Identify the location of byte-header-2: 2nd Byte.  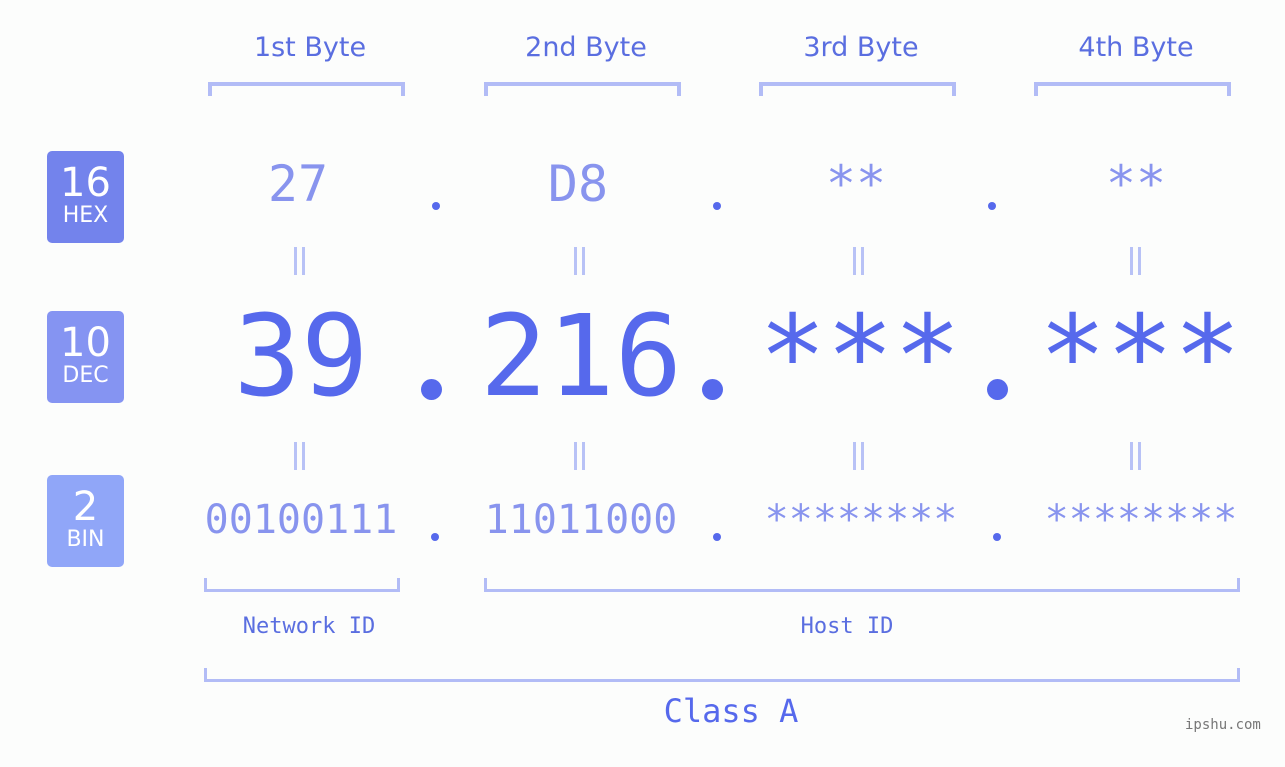
(586, 47).